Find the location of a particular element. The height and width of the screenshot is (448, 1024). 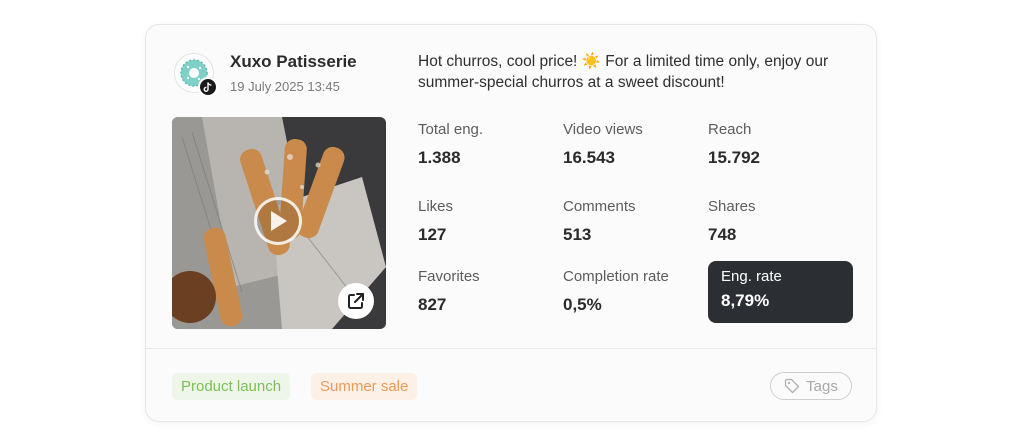

metric-label: Completion rate is located at coordinates (616, 276).